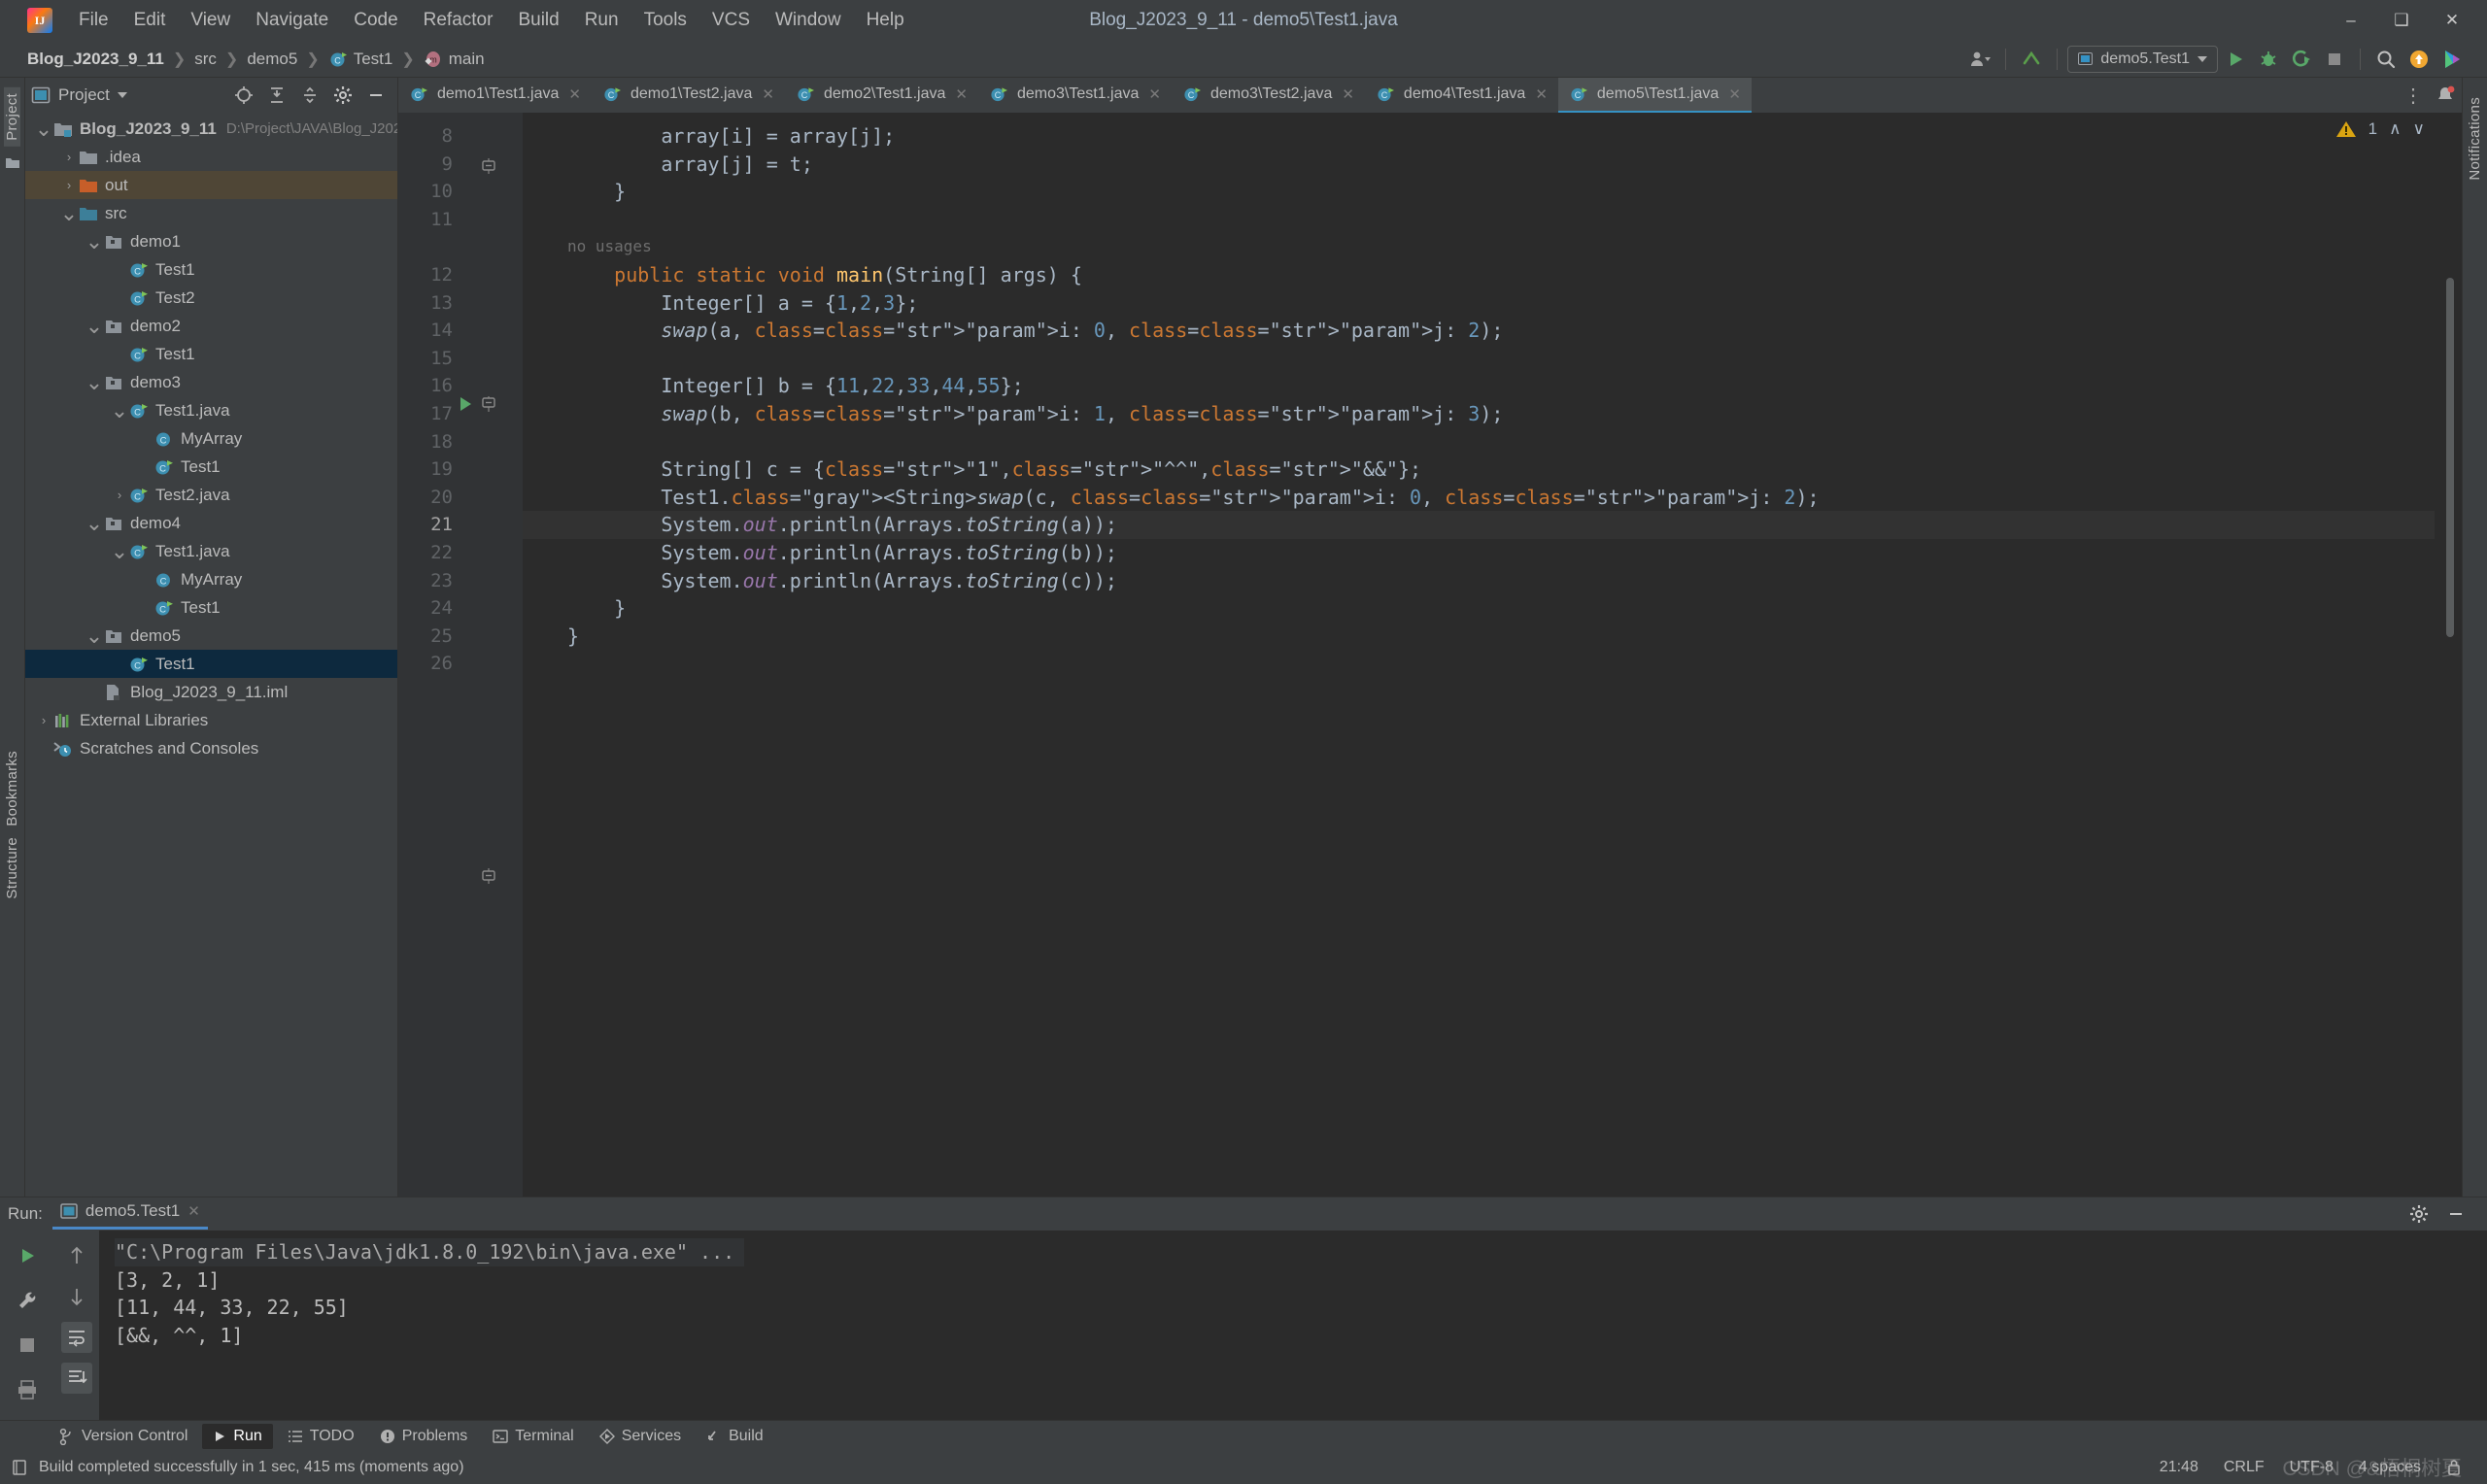 This screenshot has height=1484, width=2487. What do you see at coordinates (1461, 96) in the screenshot?
I see `editor-tab-demo4-test1-java: Cdemo4\Test1.java ✕` at bounding box center [1461, 96].